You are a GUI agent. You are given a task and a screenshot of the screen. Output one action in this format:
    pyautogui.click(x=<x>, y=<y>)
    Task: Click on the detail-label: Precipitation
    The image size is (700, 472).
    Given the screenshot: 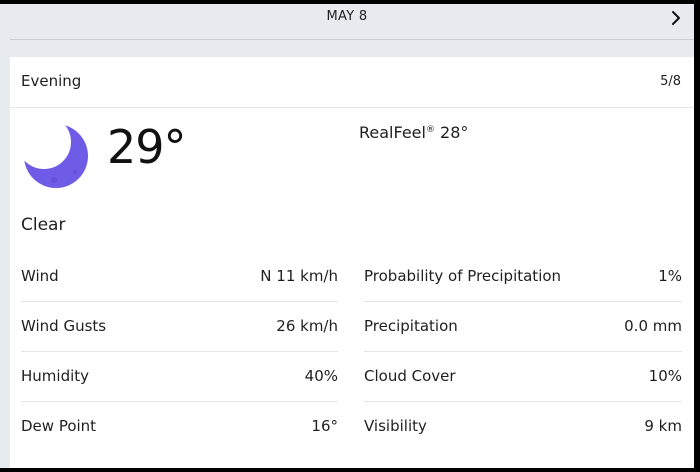 What is the action you would take?
    pyautogui.click(x=411, y=326)
    